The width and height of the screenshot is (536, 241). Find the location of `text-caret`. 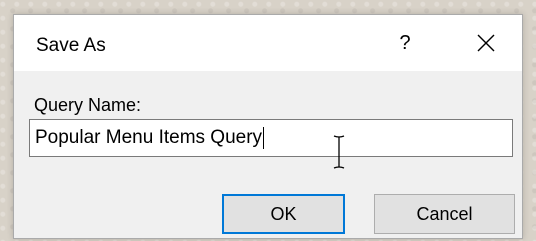

text-caret is located at coordinates (264, 138).